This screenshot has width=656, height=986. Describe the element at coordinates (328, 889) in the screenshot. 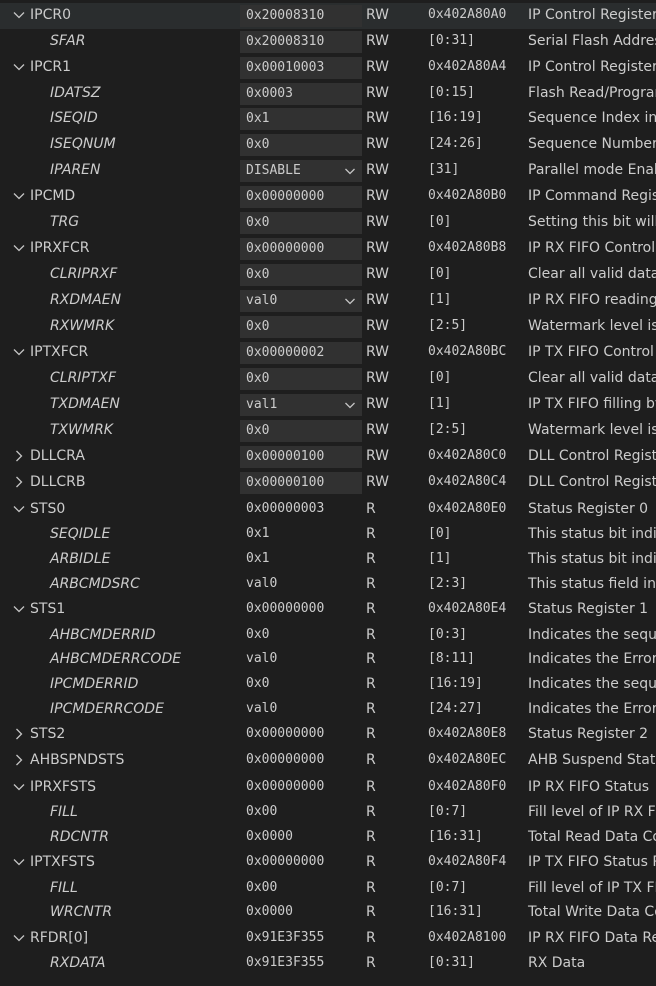

I see `field-row-fill: FILL 0x00 R [0:7] Fill level of IP TX FIFO` at that location.